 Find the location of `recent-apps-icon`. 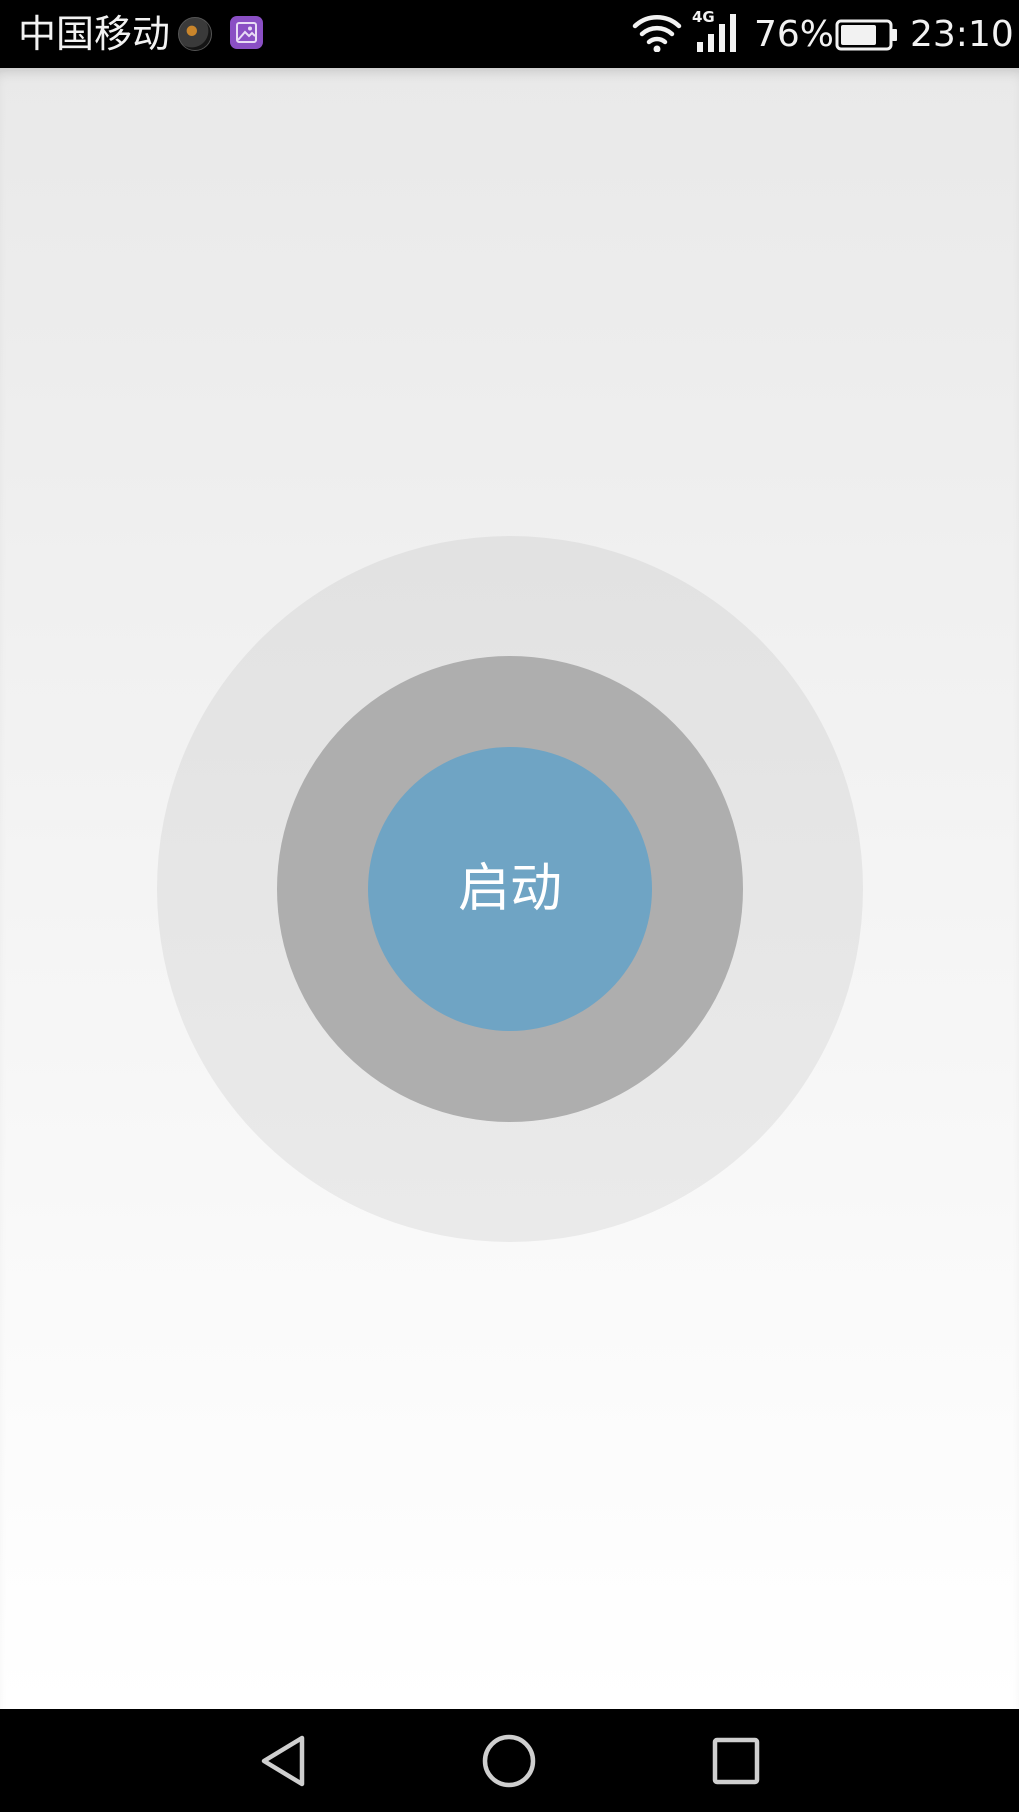

recent-apps-icon is located at coordinates (736, 1760).